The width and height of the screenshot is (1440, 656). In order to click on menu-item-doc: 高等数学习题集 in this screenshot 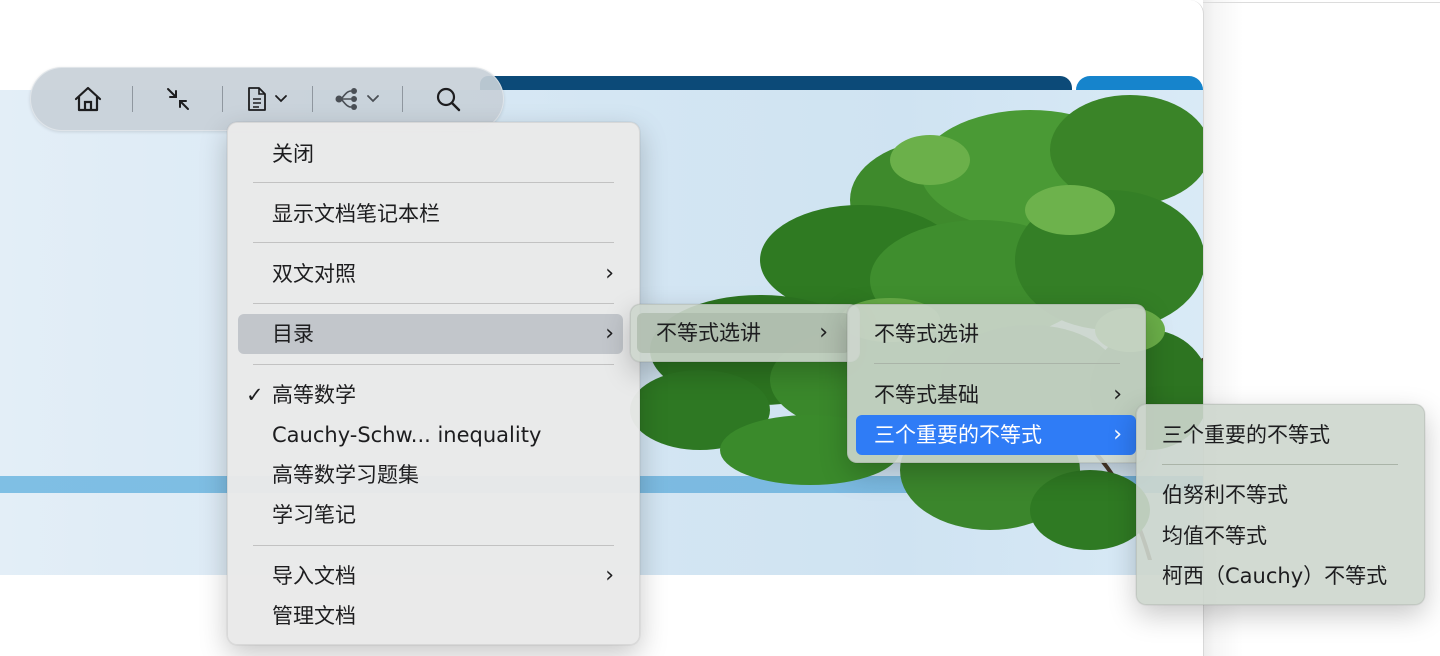, I will do `click(447, 475)`.